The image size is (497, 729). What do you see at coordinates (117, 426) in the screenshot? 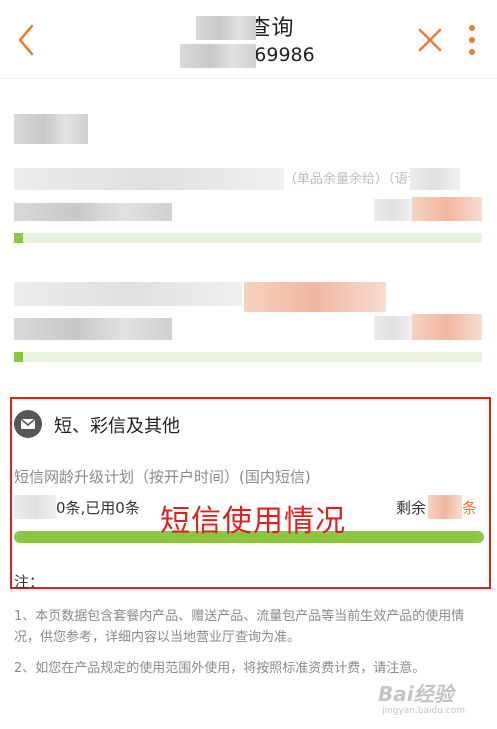
I see `sms-section-title: 短、彩信及其他` at bounding box center [117, 426].